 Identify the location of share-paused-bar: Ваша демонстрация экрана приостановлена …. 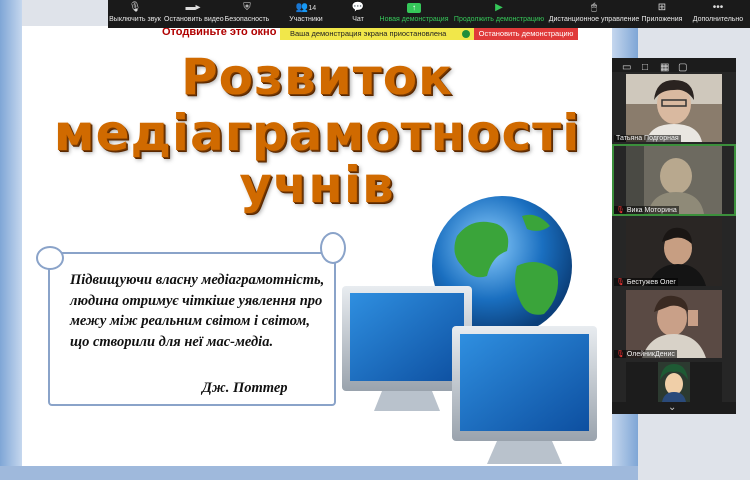
(429, 34).